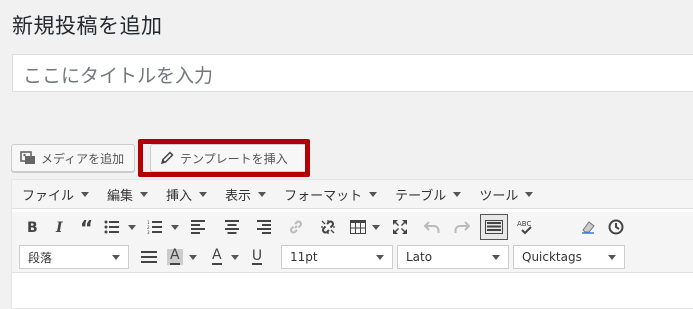 This screenshot has height=309, width=693. Describe the element at coordinates (120, 227) in the screenshot. I see `bullet-list-button` at that location.